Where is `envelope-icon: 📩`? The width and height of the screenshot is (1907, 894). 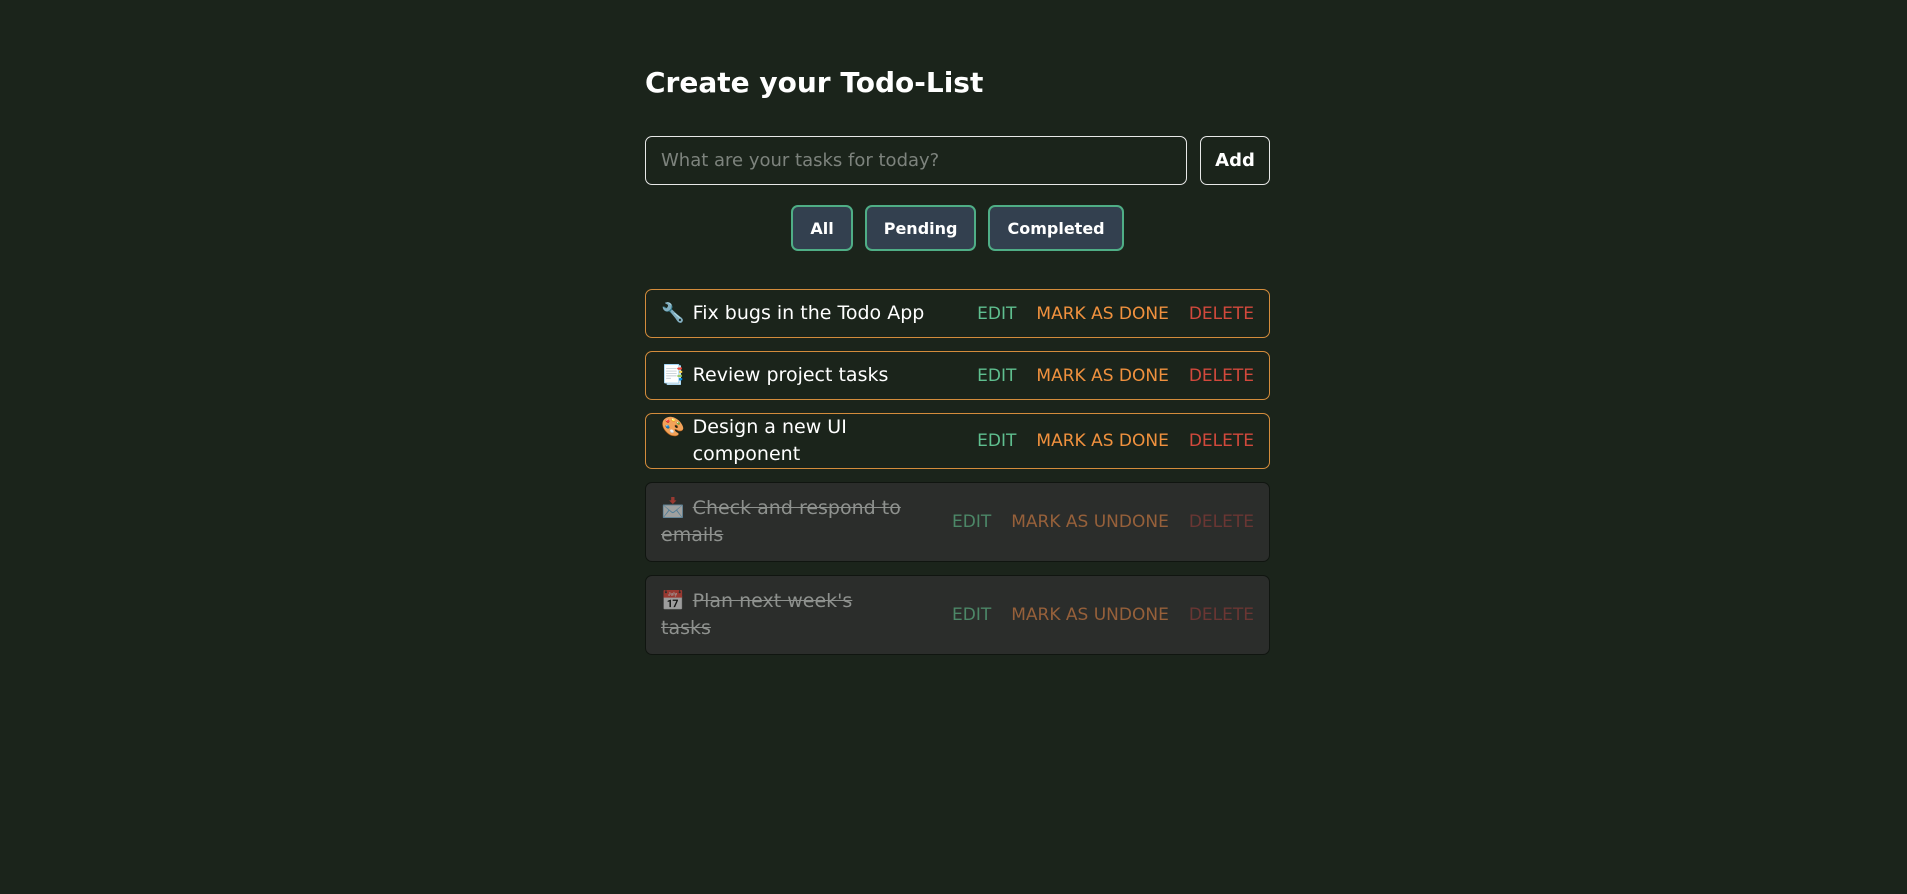 envelope-icon: 📩 is located at coordinates (673, 508).